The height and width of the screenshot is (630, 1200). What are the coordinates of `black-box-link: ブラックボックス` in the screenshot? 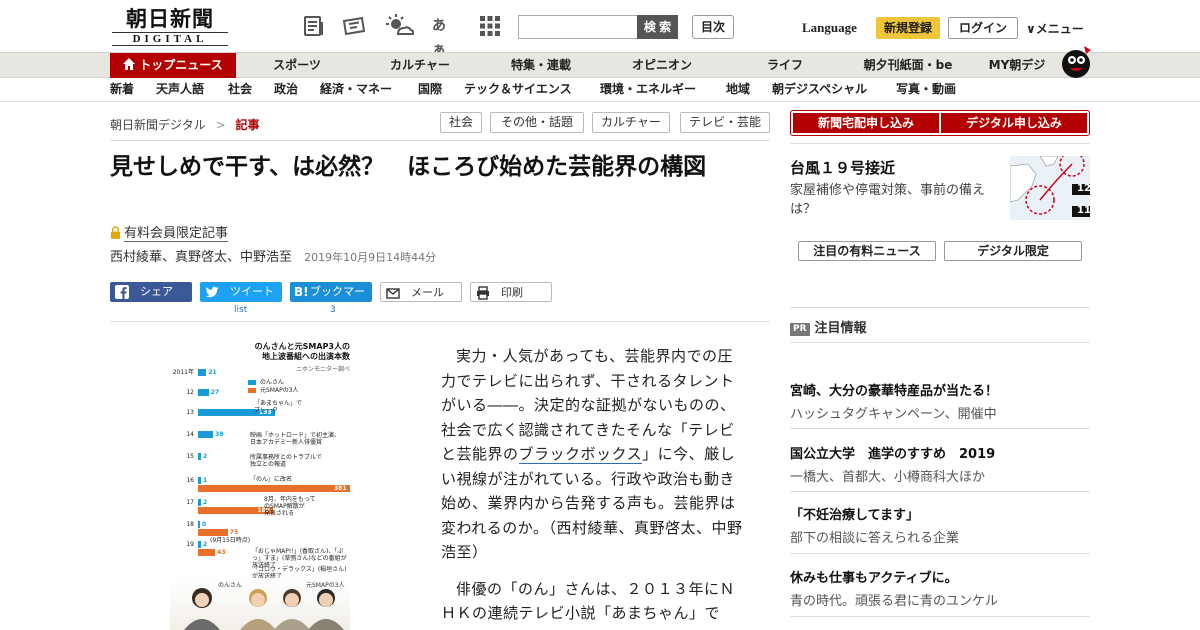 It's located at (580, 454).